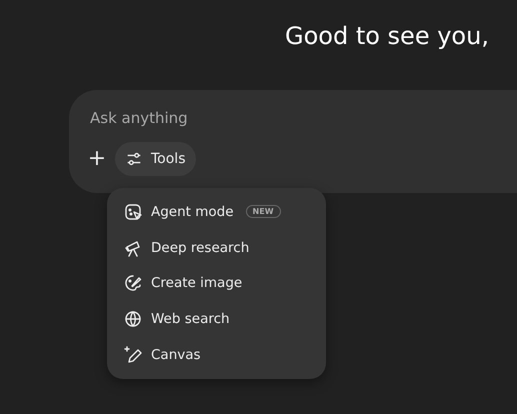 The width and height of the screenshot is (517, 414). I want to click on palette-icon, so click(133, 283).